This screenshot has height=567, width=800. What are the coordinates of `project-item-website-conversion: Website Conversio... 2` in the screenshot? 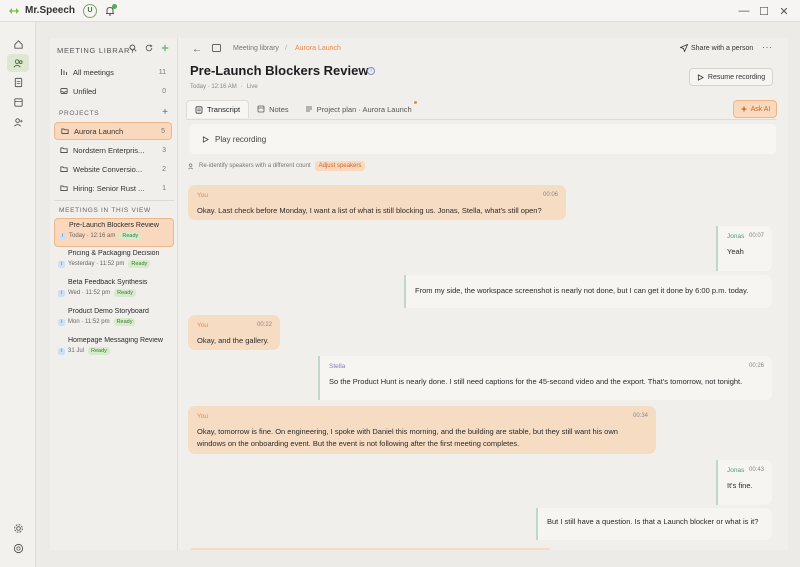 It's located at (113, 169).